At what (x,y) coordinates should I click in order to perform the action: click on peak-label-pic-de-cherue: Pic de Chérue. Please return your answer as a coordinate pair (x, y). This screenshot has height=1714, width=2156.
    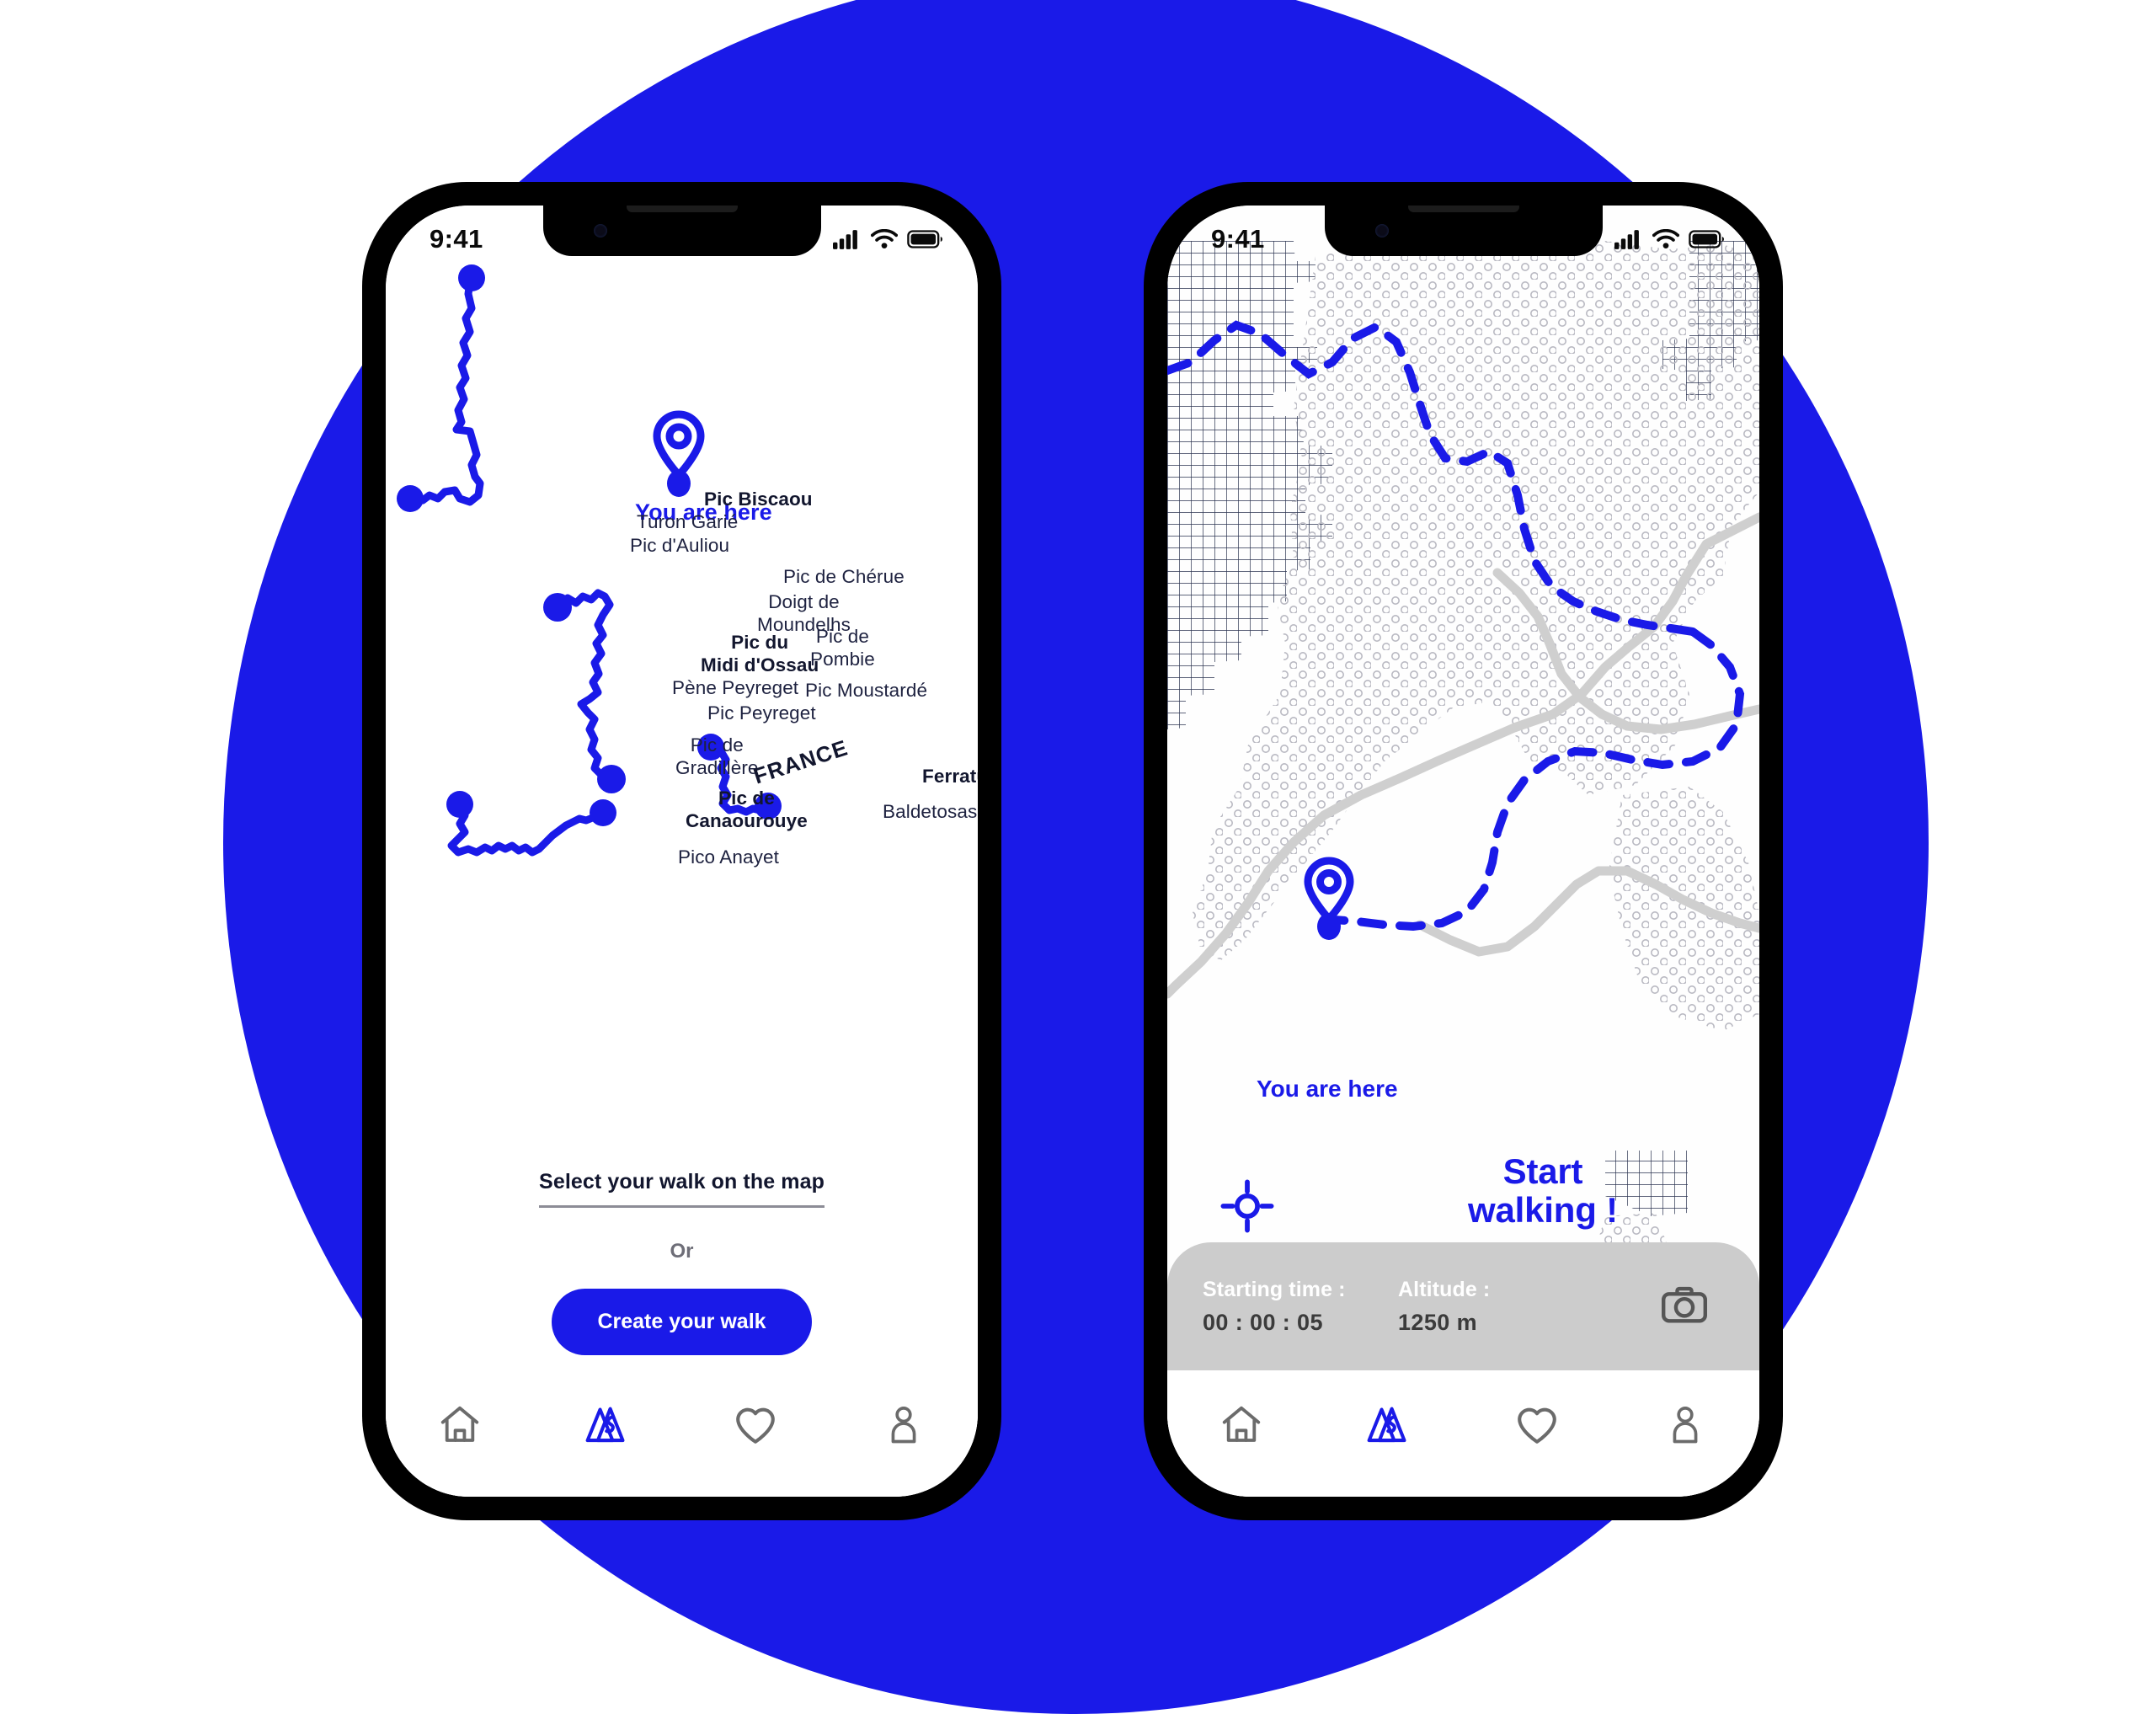
    Looking at the image, I should click on (844, 576).